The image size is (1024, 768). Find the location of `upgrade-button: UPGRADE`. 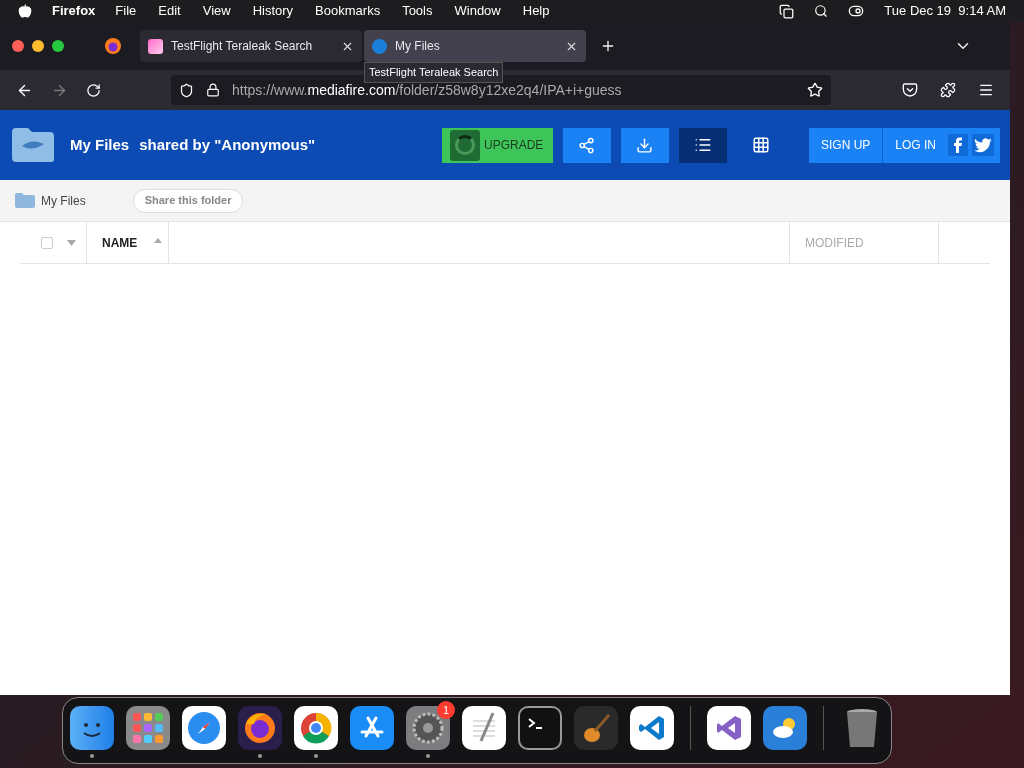

upgrade-button: UPGRADE is located at coordinates (497, 145).